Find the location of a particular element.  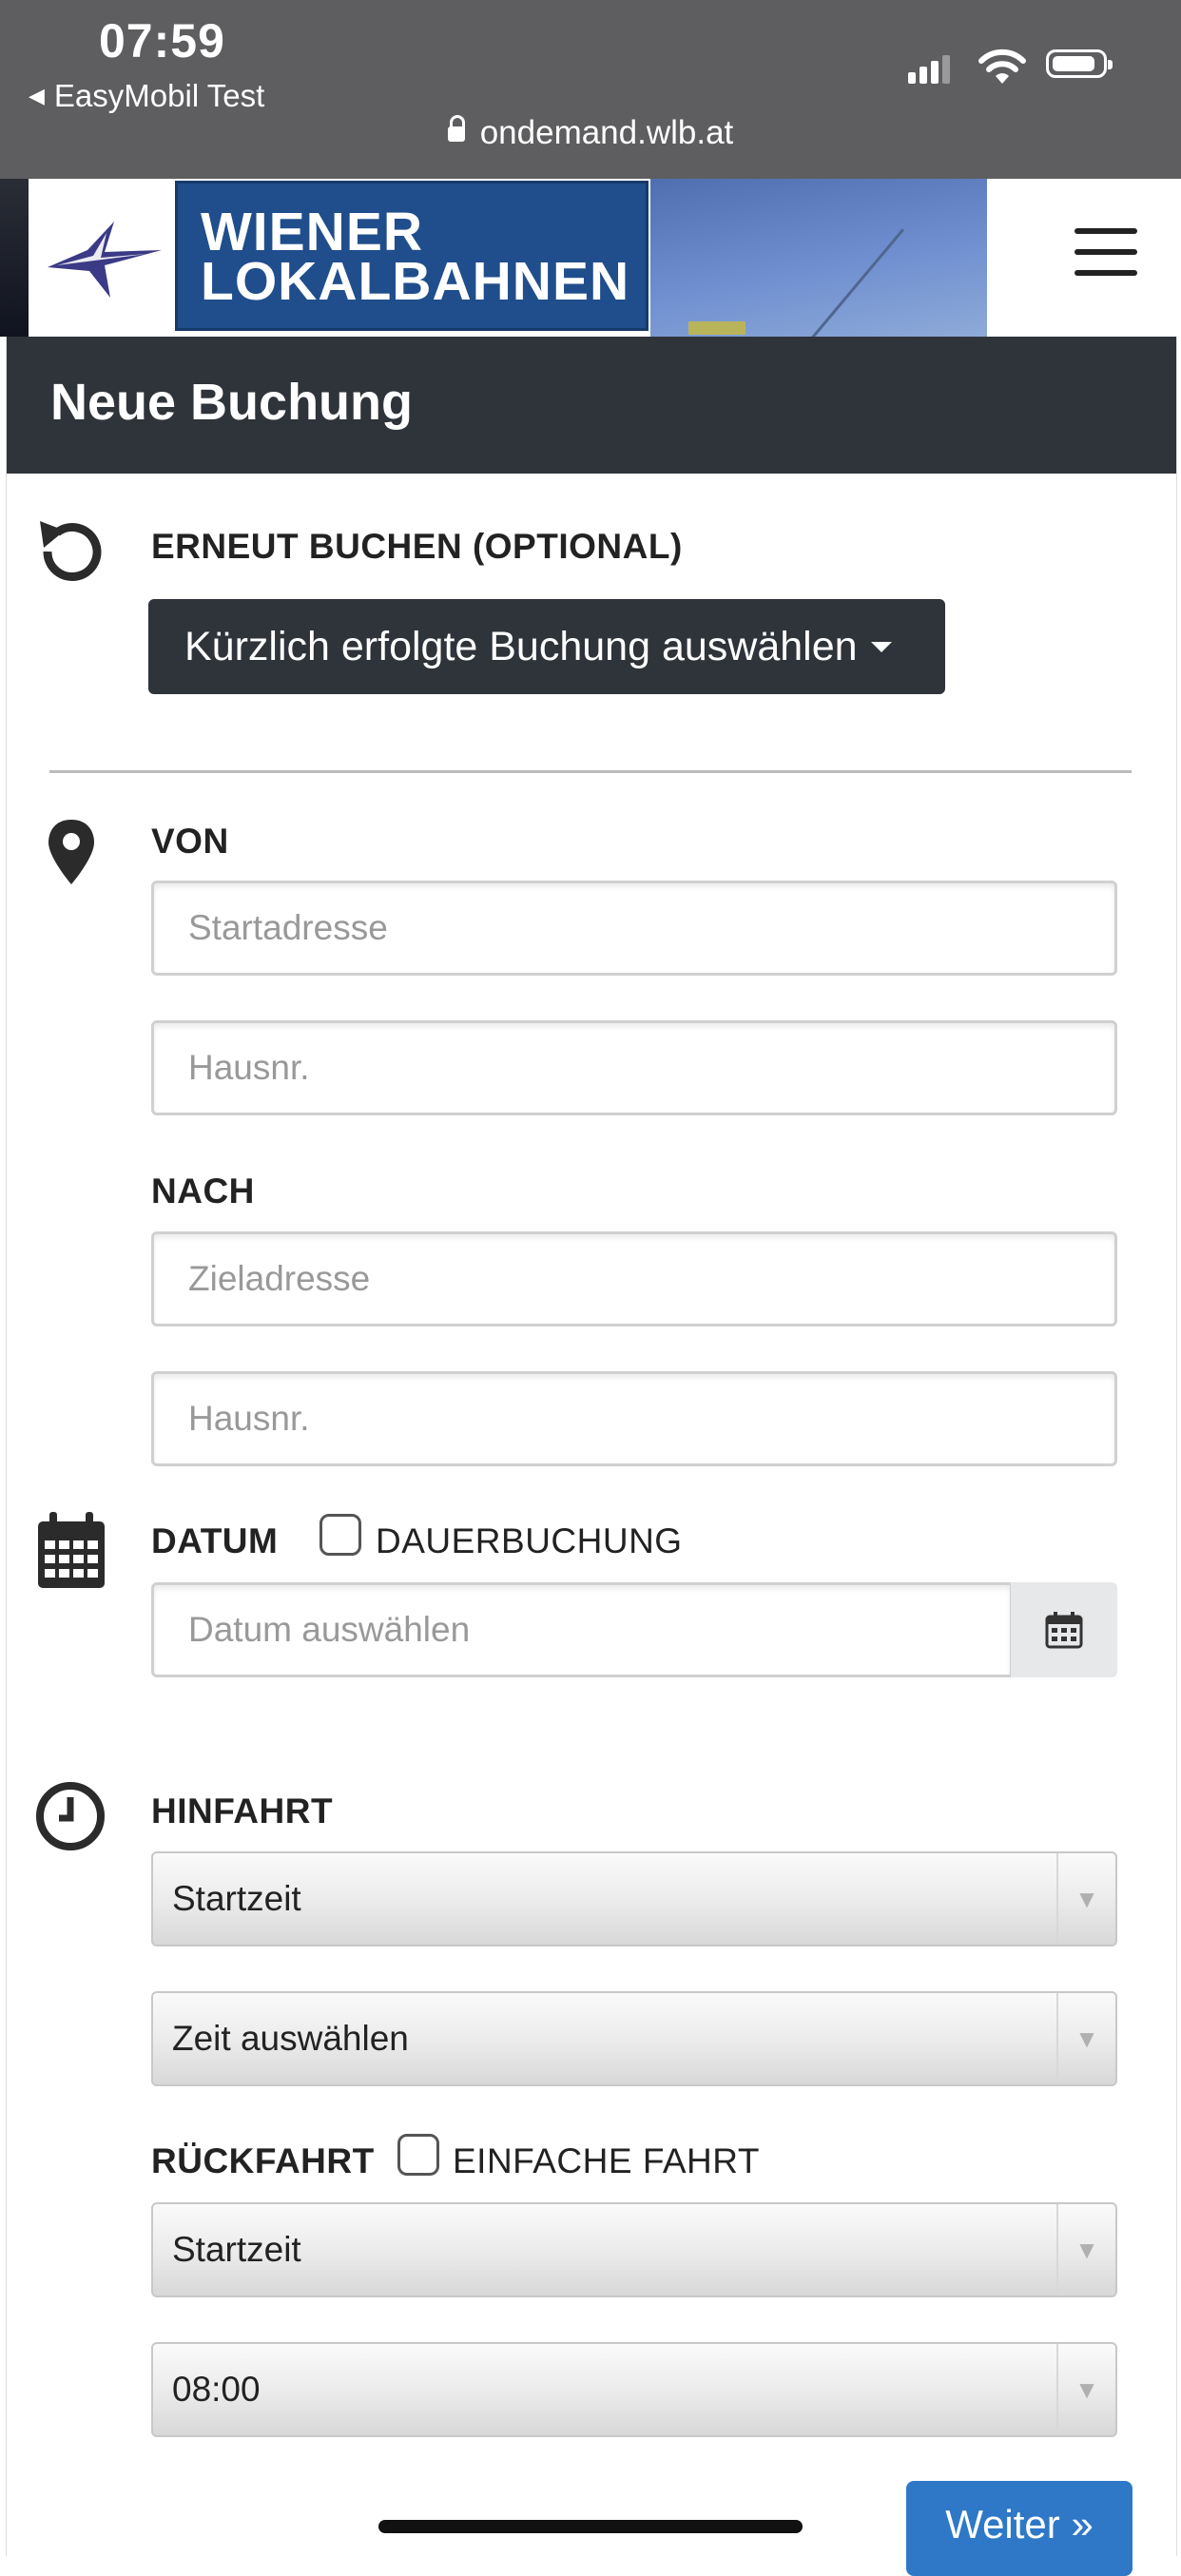

header-image-edge is located at coordinates (14, 258).